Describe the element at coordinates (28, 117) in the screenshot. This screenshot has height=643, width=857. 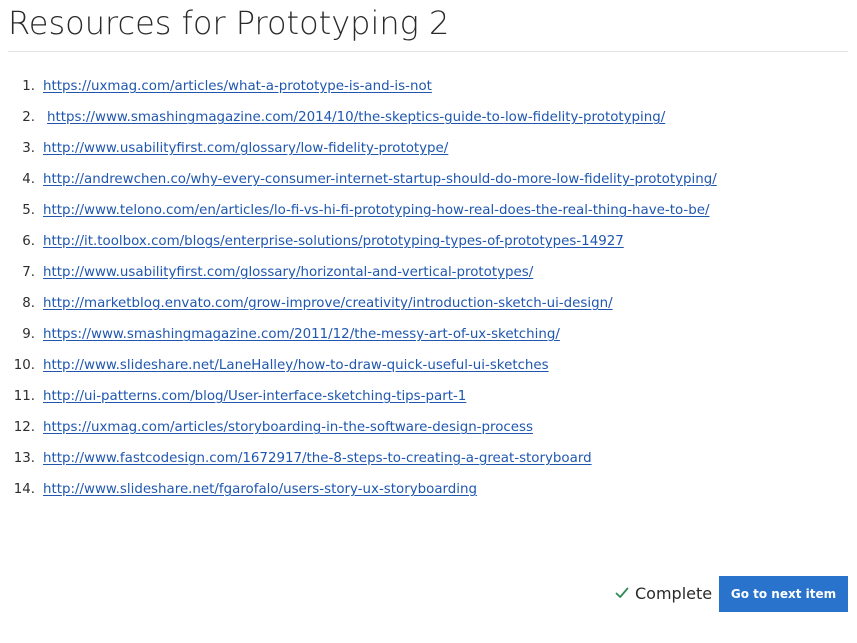
I see `list-item-number: 2.` at that location.